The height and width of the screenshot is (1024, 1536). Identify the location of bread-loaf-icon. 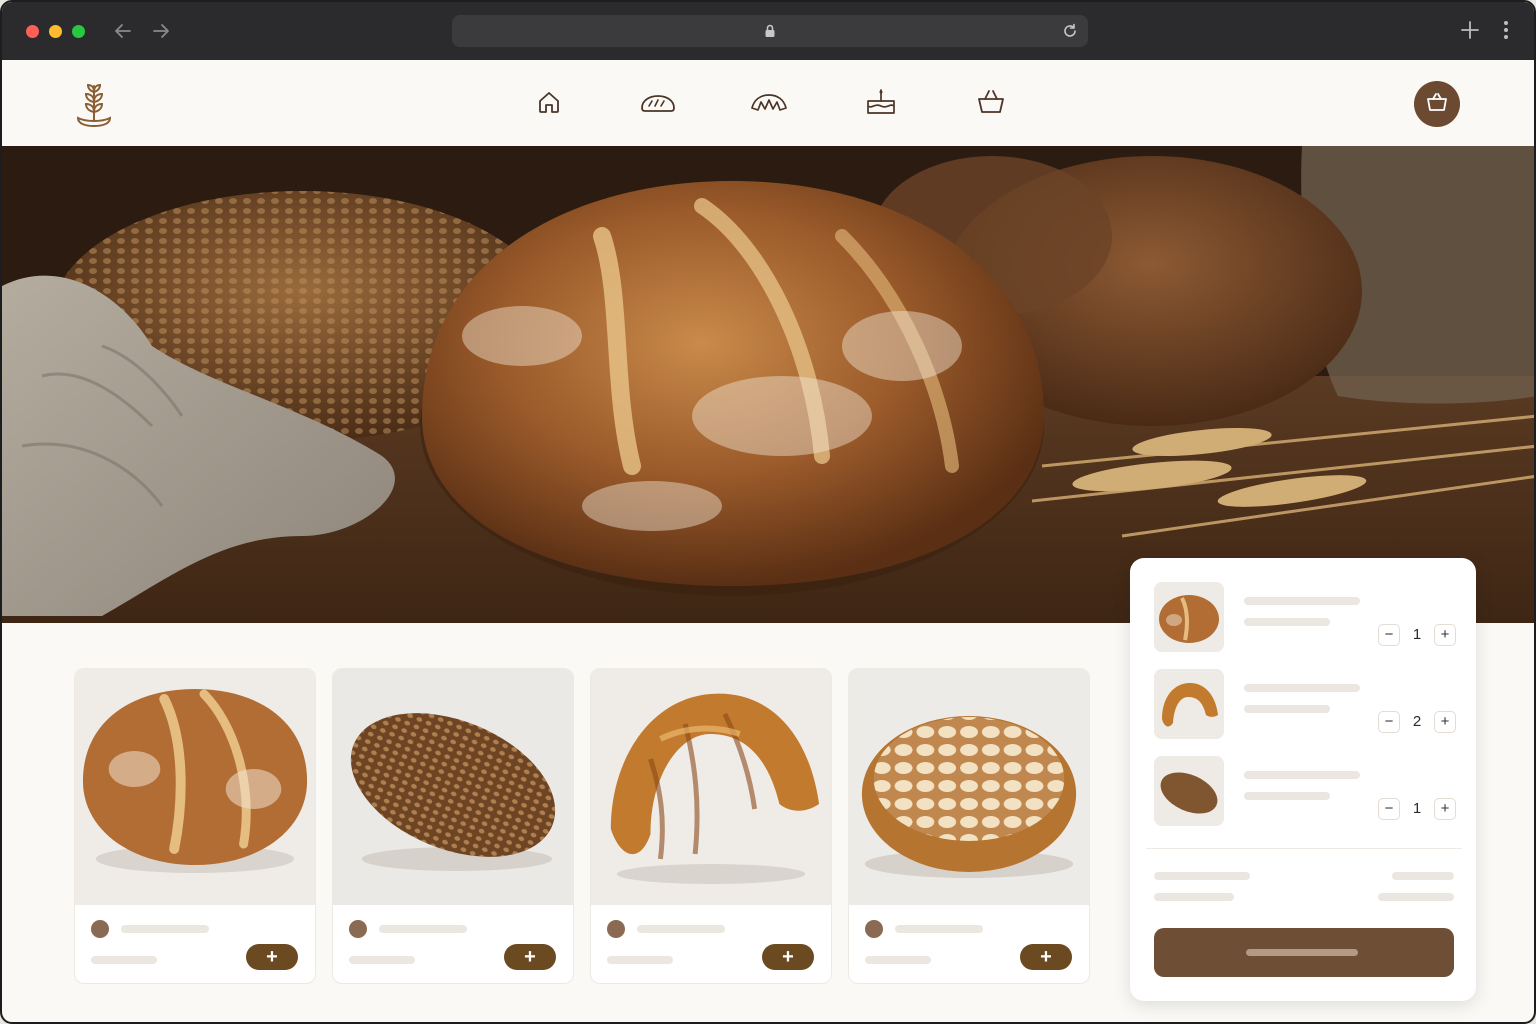
(658, 104).